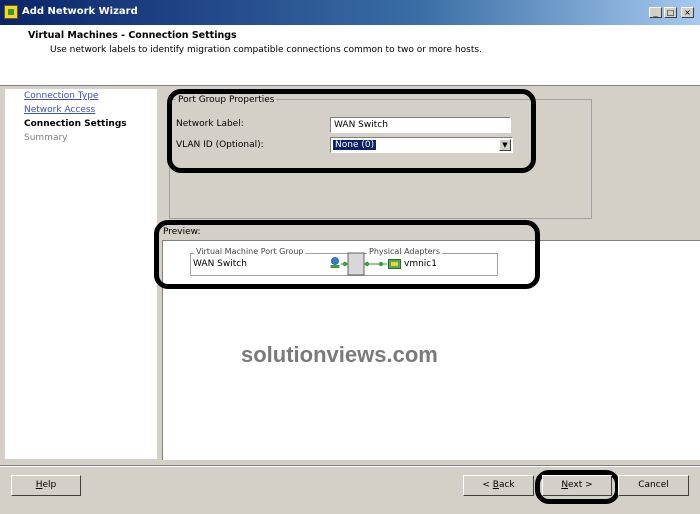 The width and height of the screenshot is (700, 514). Describe the element at coordinates (347, 254) in the screenshot. I see `annotation-preview-outline` at that location.